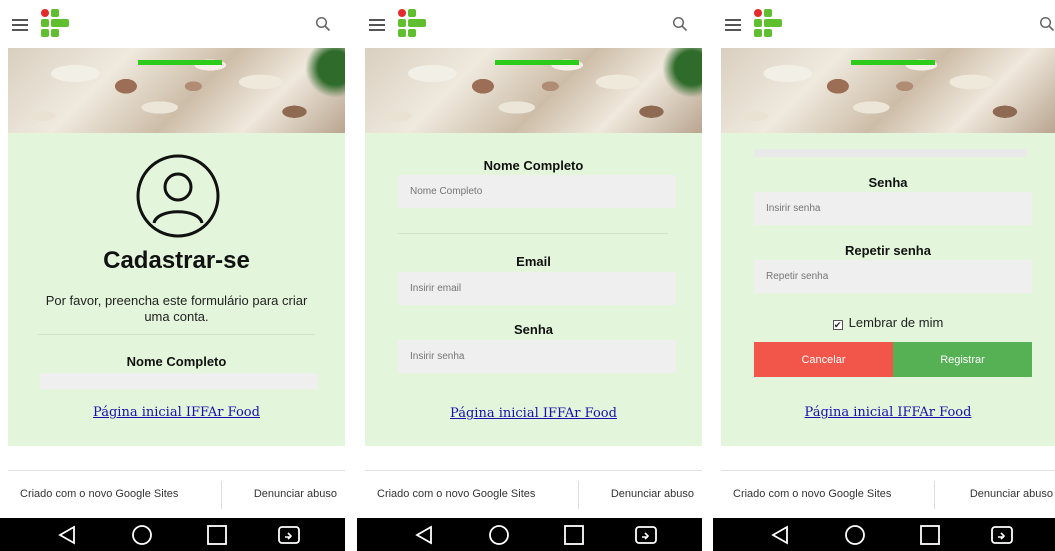  Describe the element at coordinates (890, 153) in the screenshot. I see `scrolled-input-edge` at that location.